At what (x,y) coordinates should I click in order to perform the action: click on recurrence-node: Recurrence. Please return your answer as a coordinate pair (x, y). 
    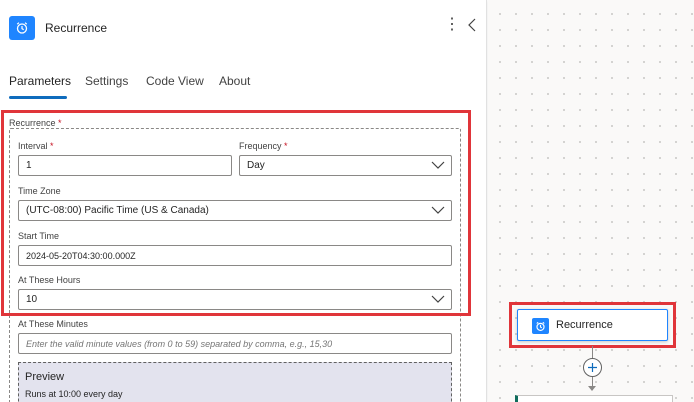
    Looking at the image, I should click on (592, 325).